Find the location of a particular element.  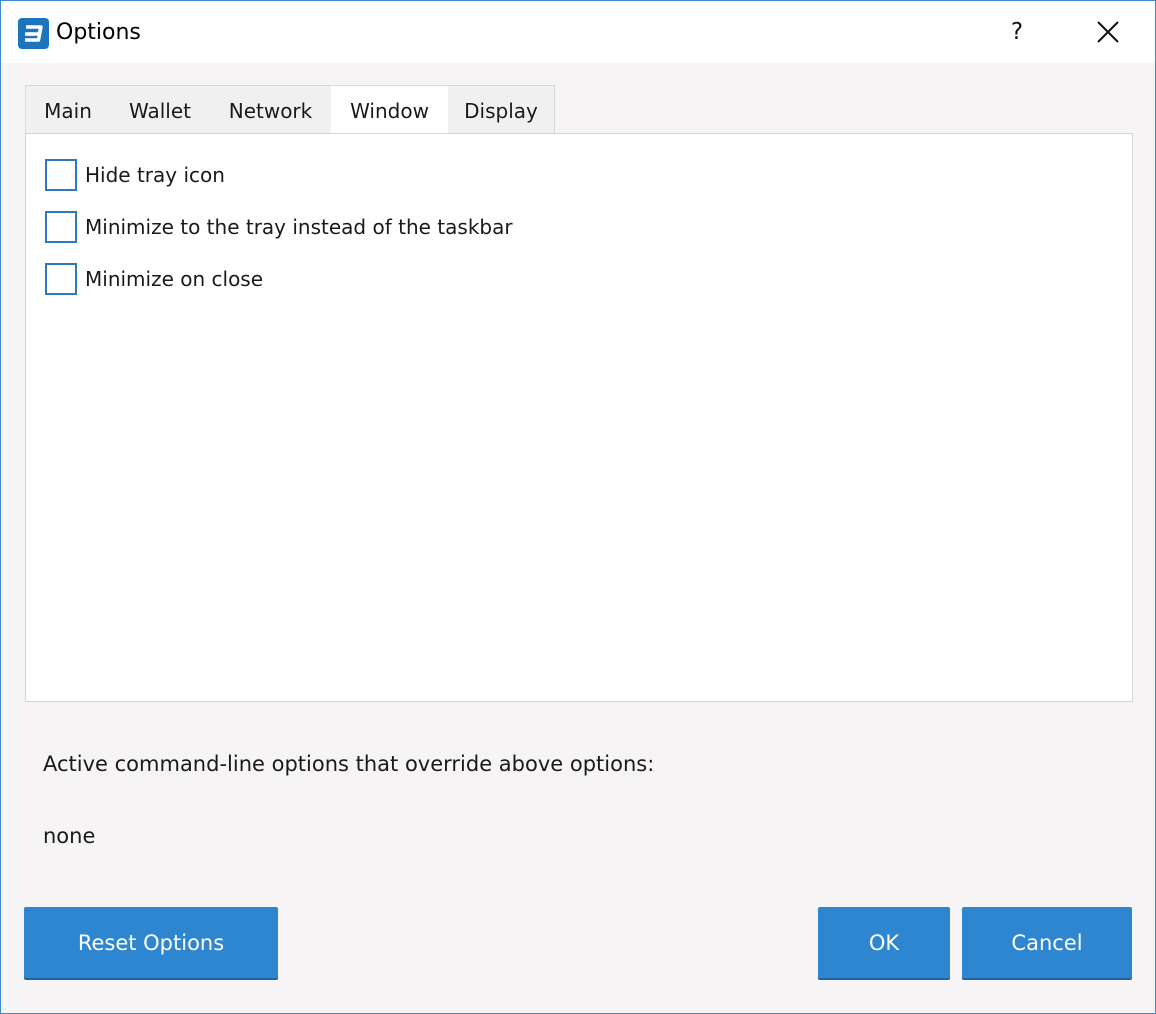

tab-wallet: Wallet is located at coordinates (160, 110).